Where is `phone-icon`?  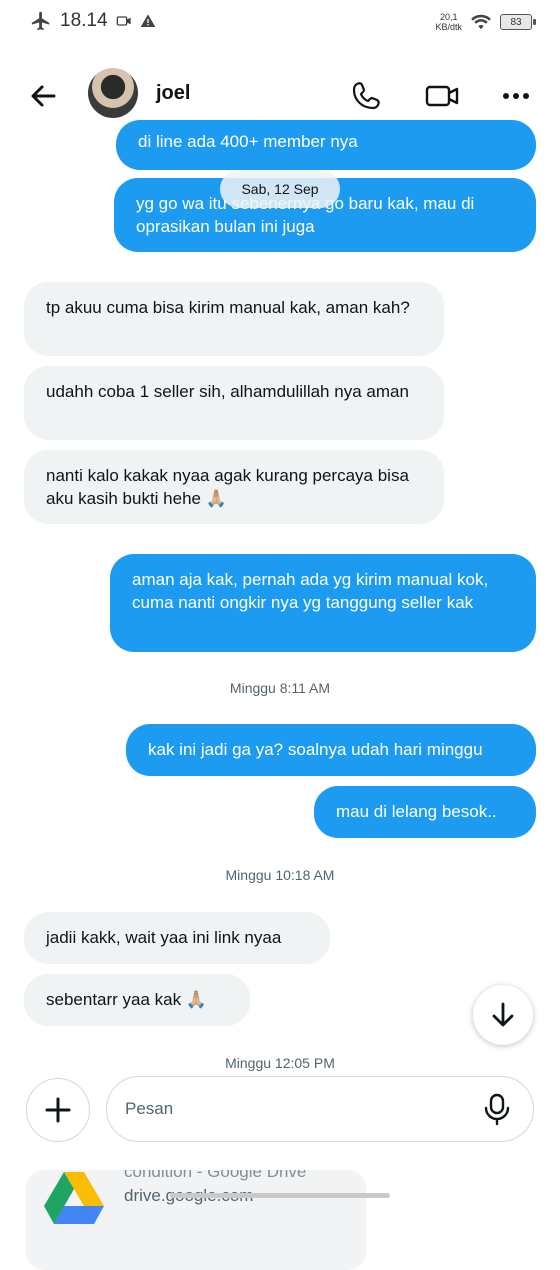
phone-icon is located at coordinates (366, 96).